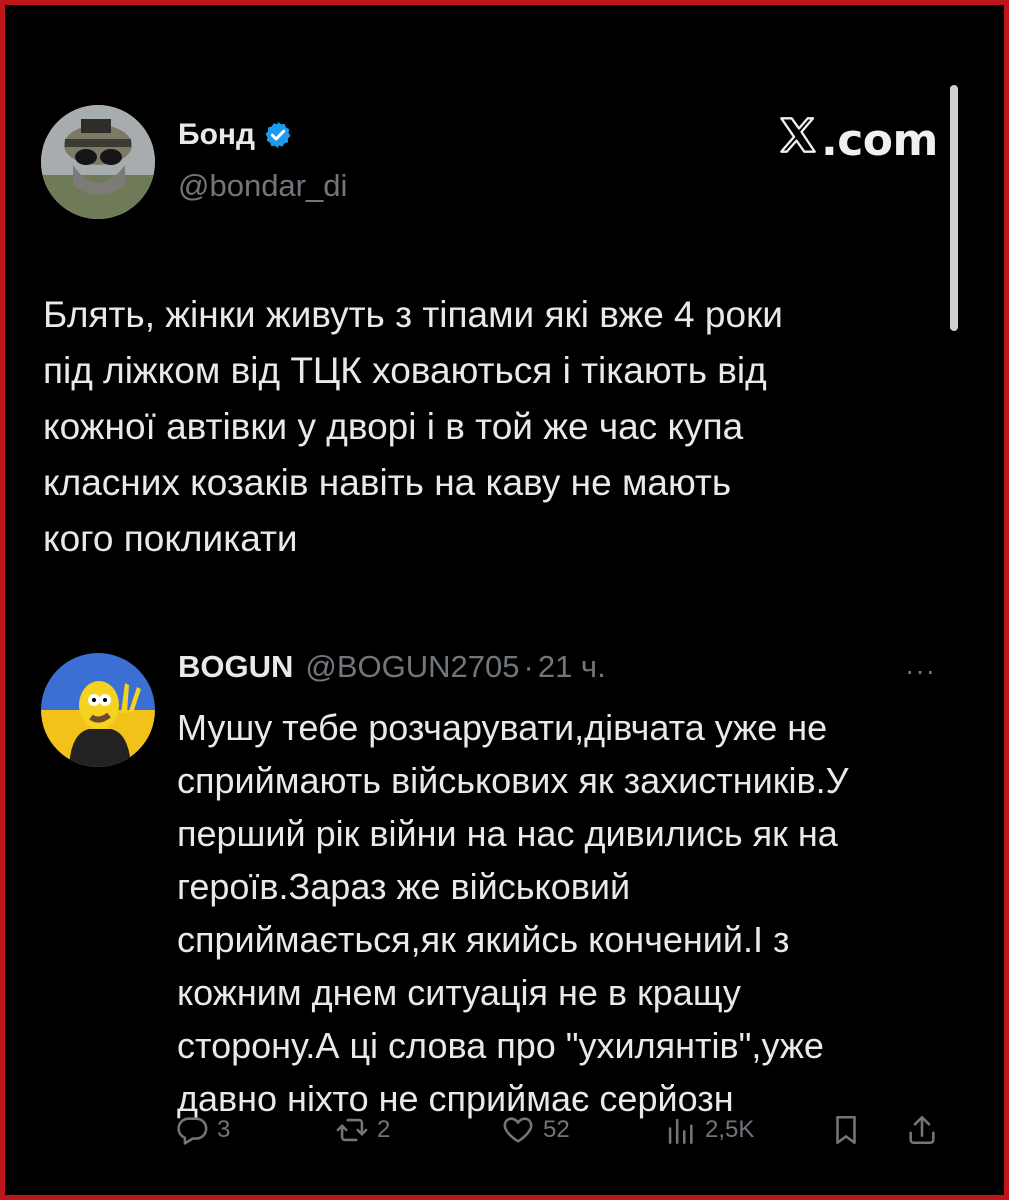 This screenshot has width=1009, height=1200. Describe the element at coordinates (262, 186) in the screenshot. I see `author-handle: @bondar_di` at that location.